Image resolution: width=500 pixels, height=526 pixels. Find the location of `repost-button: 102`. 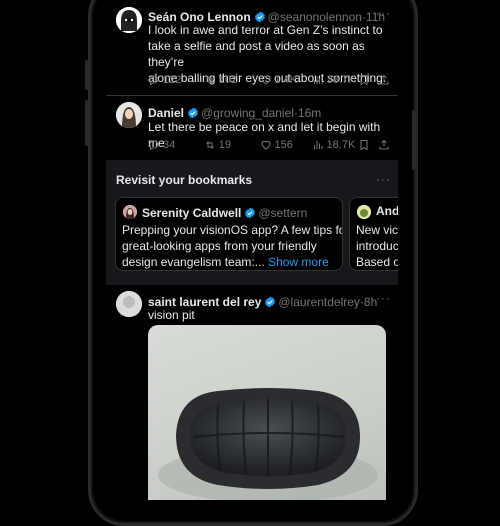

repost-button: 102 is located at coordinates (232, 80).